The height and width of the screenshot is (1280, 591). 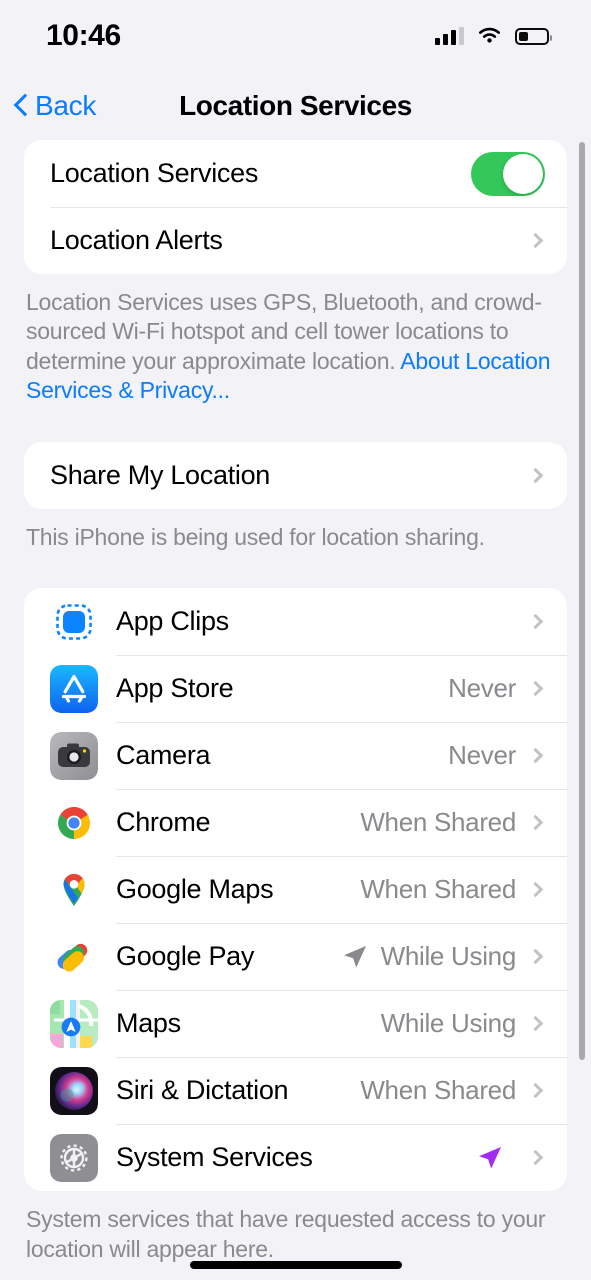 I want to click on google-pay-icon, so click(x=74, y=956).